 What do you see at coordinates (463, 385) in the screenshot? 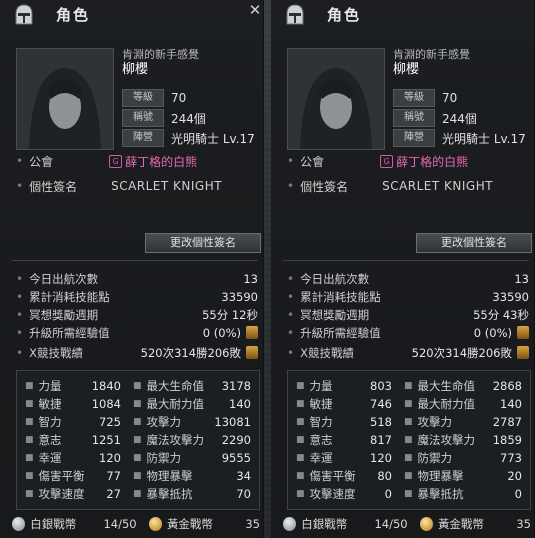
I see `attr-max-hp: ■ 最大生命值 2868` at bounding box center [463, 385].